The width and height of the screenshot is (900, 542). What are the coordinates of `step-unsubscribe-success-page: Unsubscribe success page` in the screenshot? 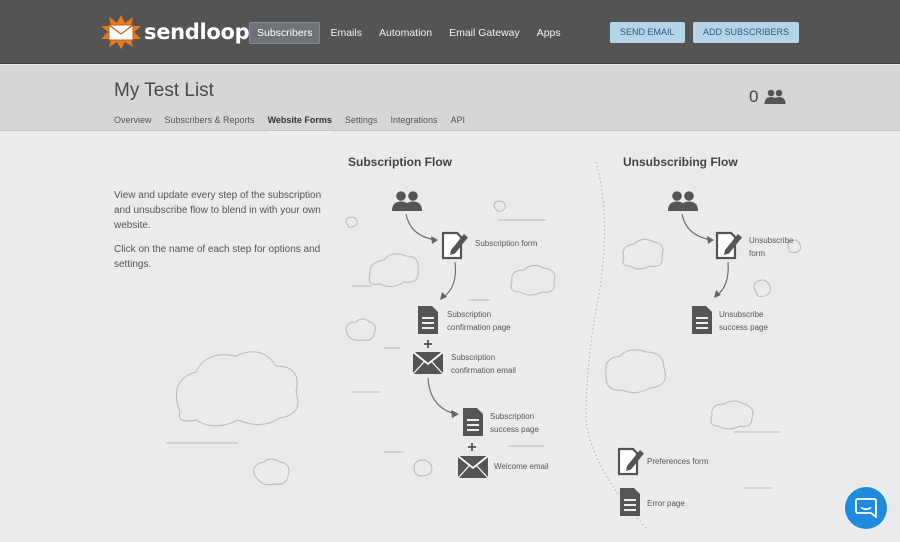 It's located at (743, 321).